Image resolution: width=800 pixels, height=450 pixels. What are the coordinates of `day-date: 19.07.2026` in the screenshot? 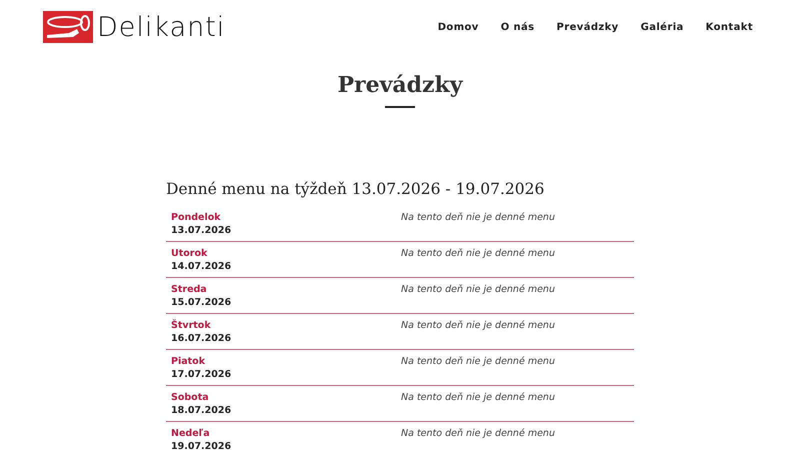 It's located at (201, 445).